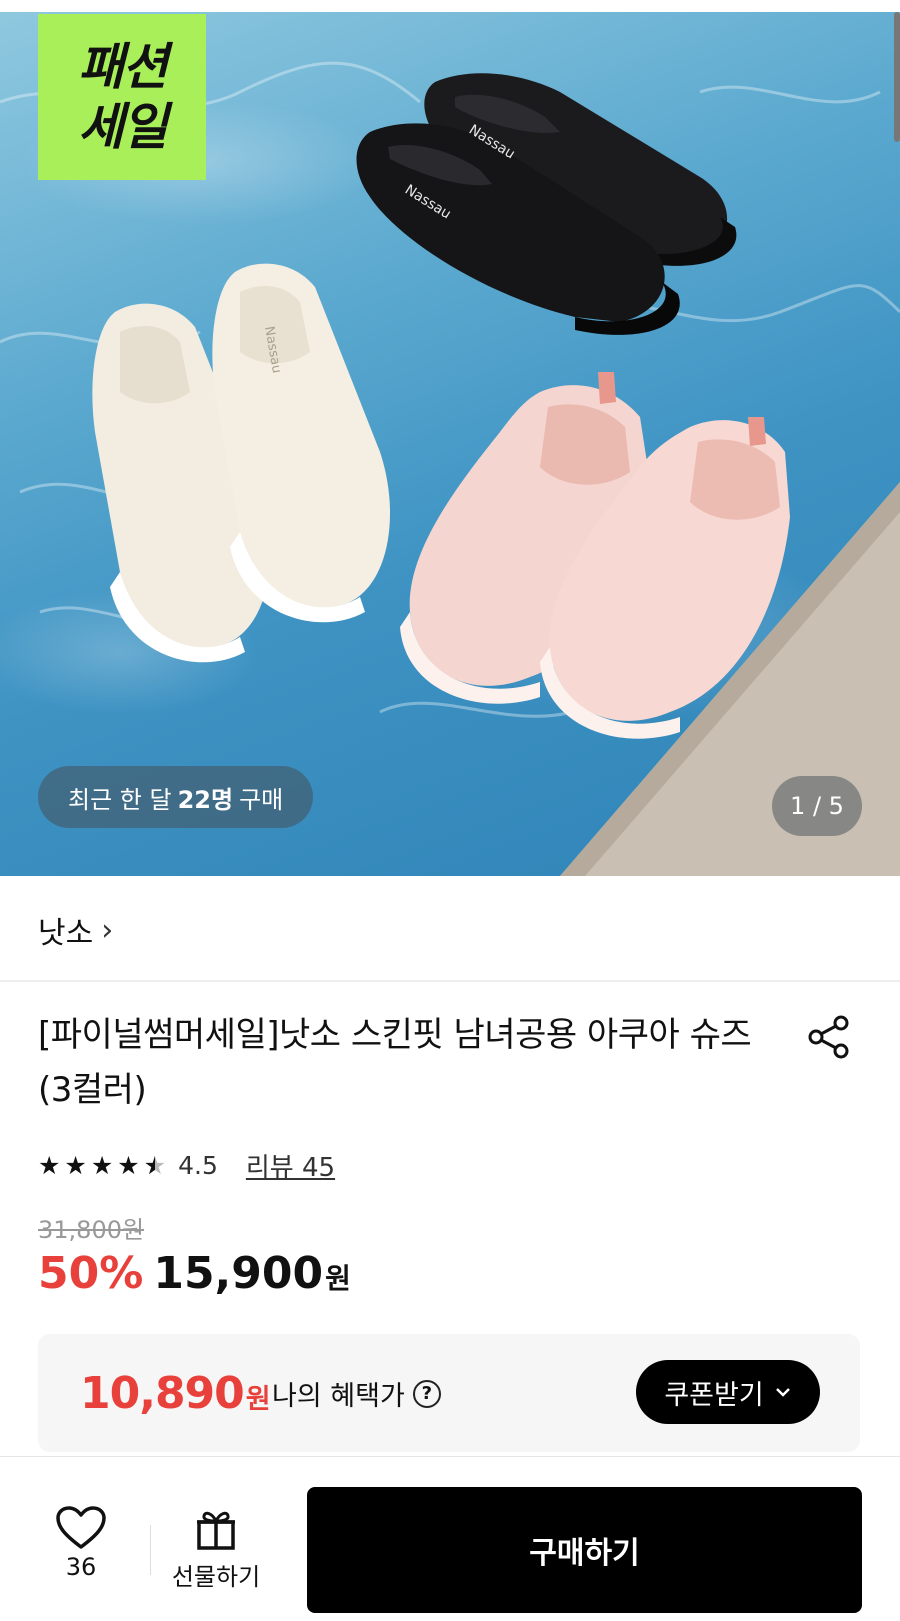 The width and height of the screenshot is (900, 1621). Describe the element at coordinates (258, 1399) in the screenshot. I see `benefit-price-unit: 원` at that location.